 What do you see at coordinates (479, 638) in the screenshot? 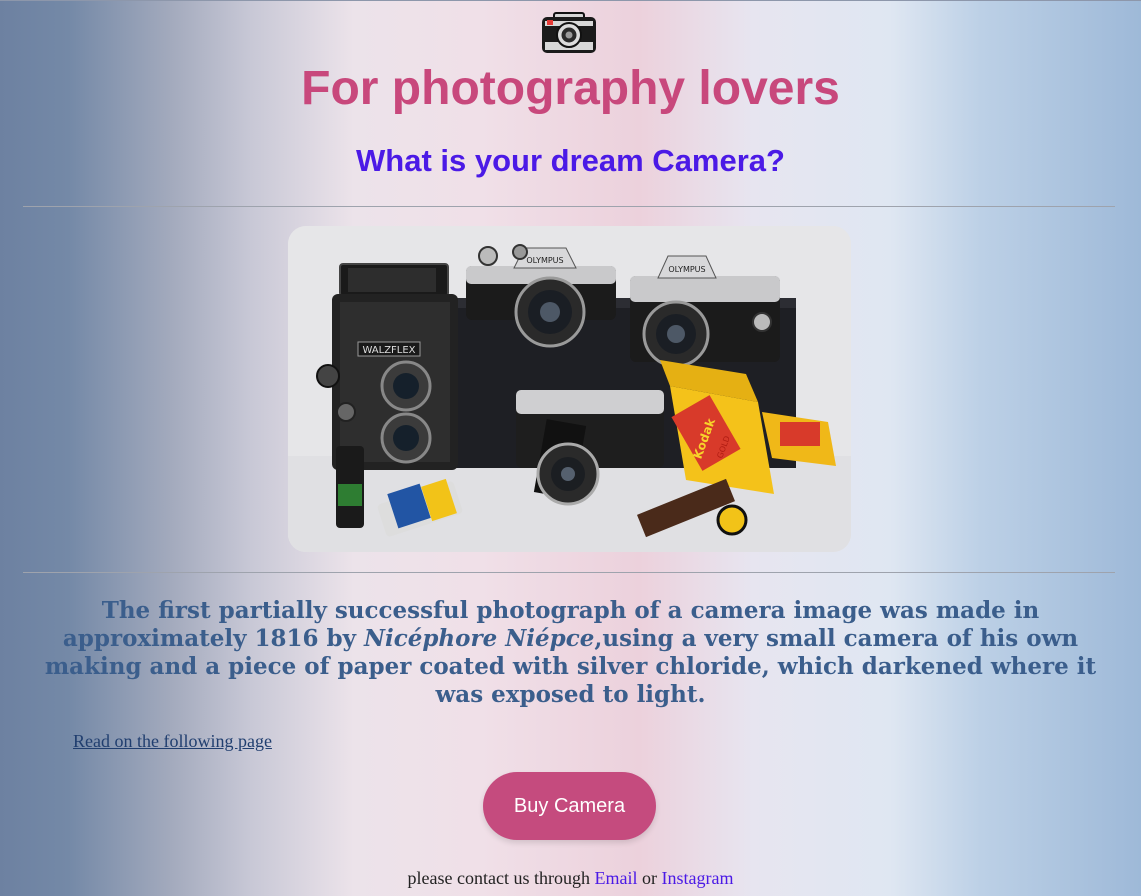
I see `inventor-name: Nicéphore Niépce` at bounding box center [479, 638].